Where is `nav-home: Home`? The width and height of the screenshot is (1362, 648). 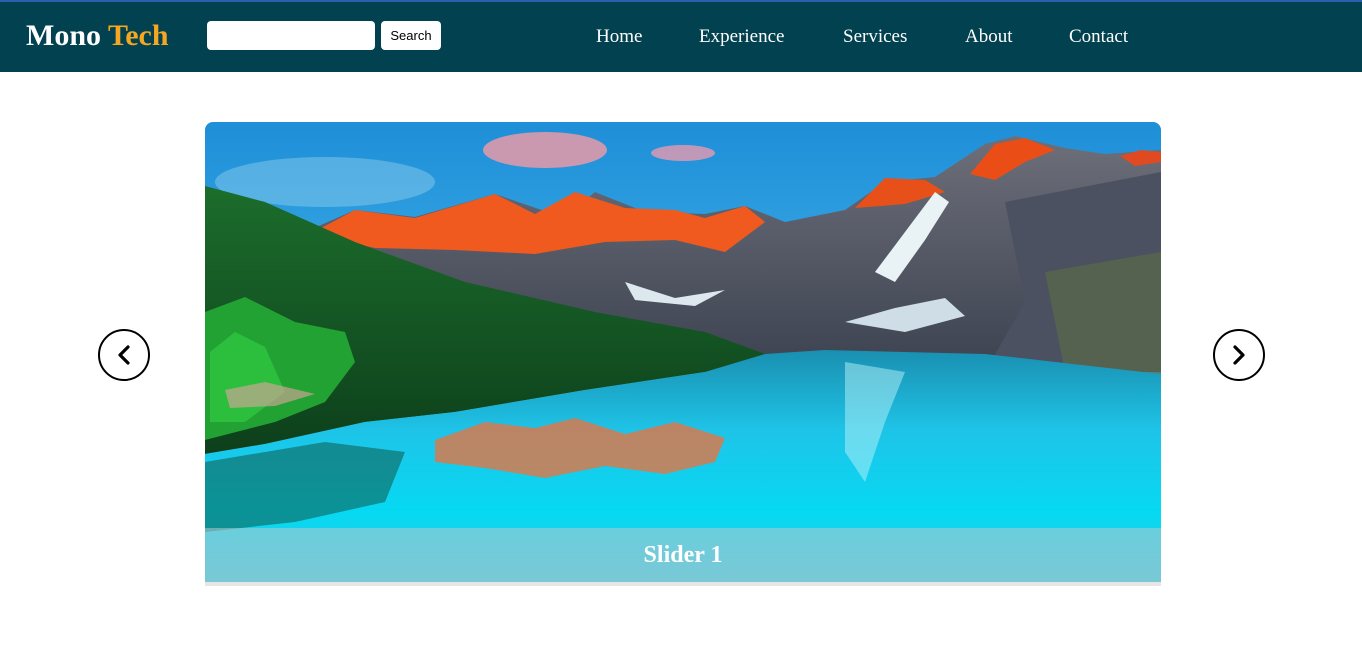
nav-home: Home is located at coordinates (619, 37).